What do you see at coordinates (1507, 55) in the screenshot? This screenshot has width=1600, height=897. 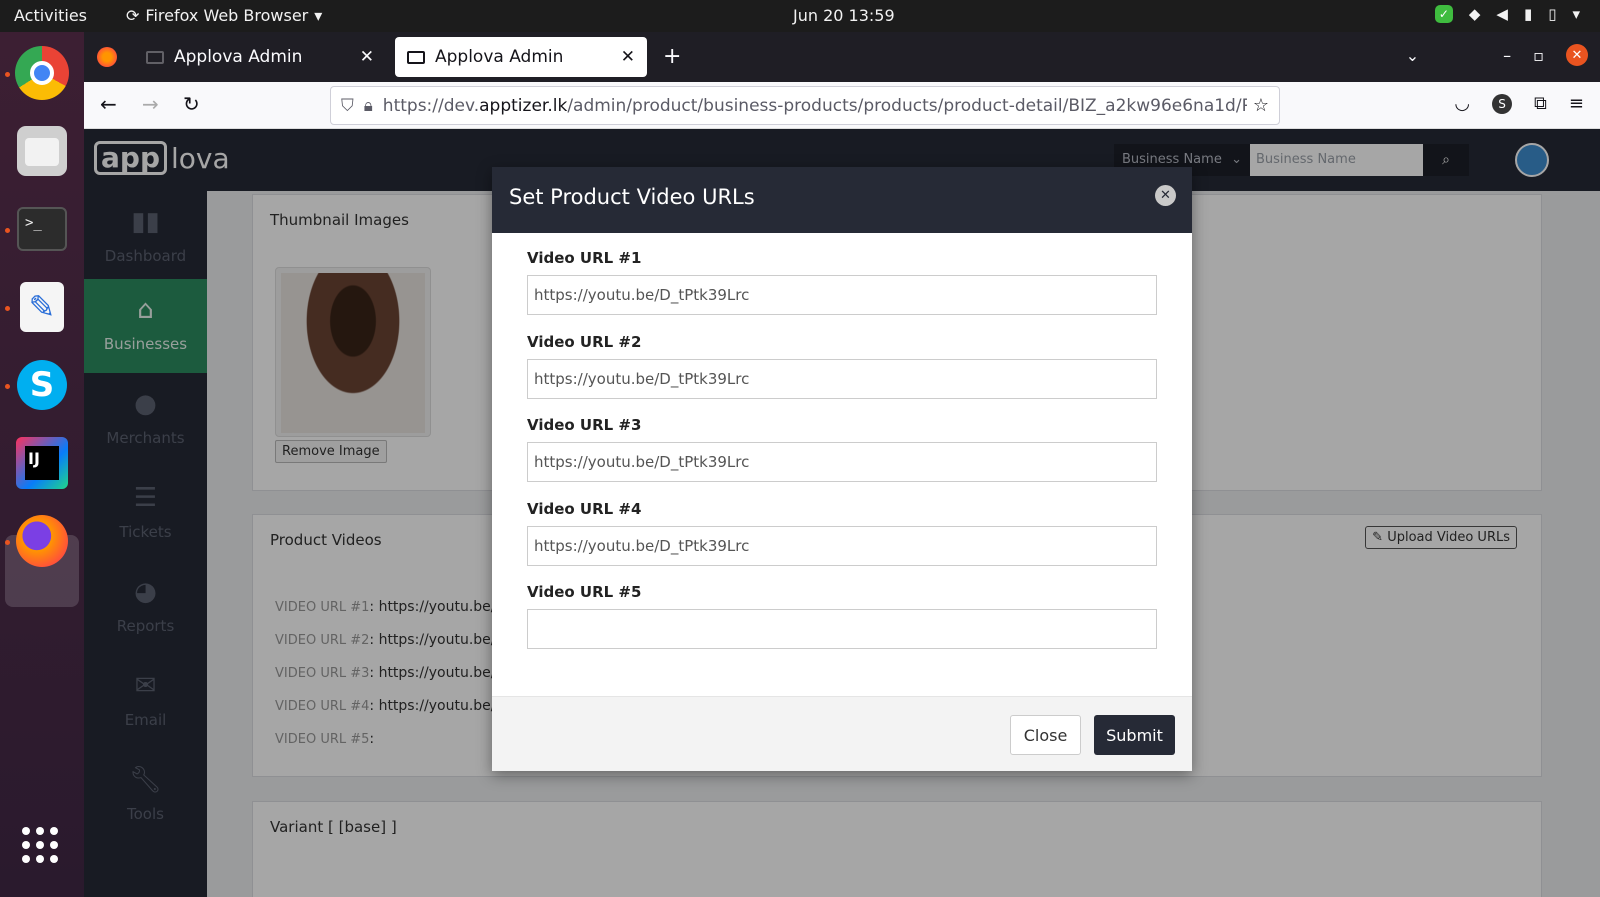 I see `minimize-icon: –` at bounding box center [1507, 55].